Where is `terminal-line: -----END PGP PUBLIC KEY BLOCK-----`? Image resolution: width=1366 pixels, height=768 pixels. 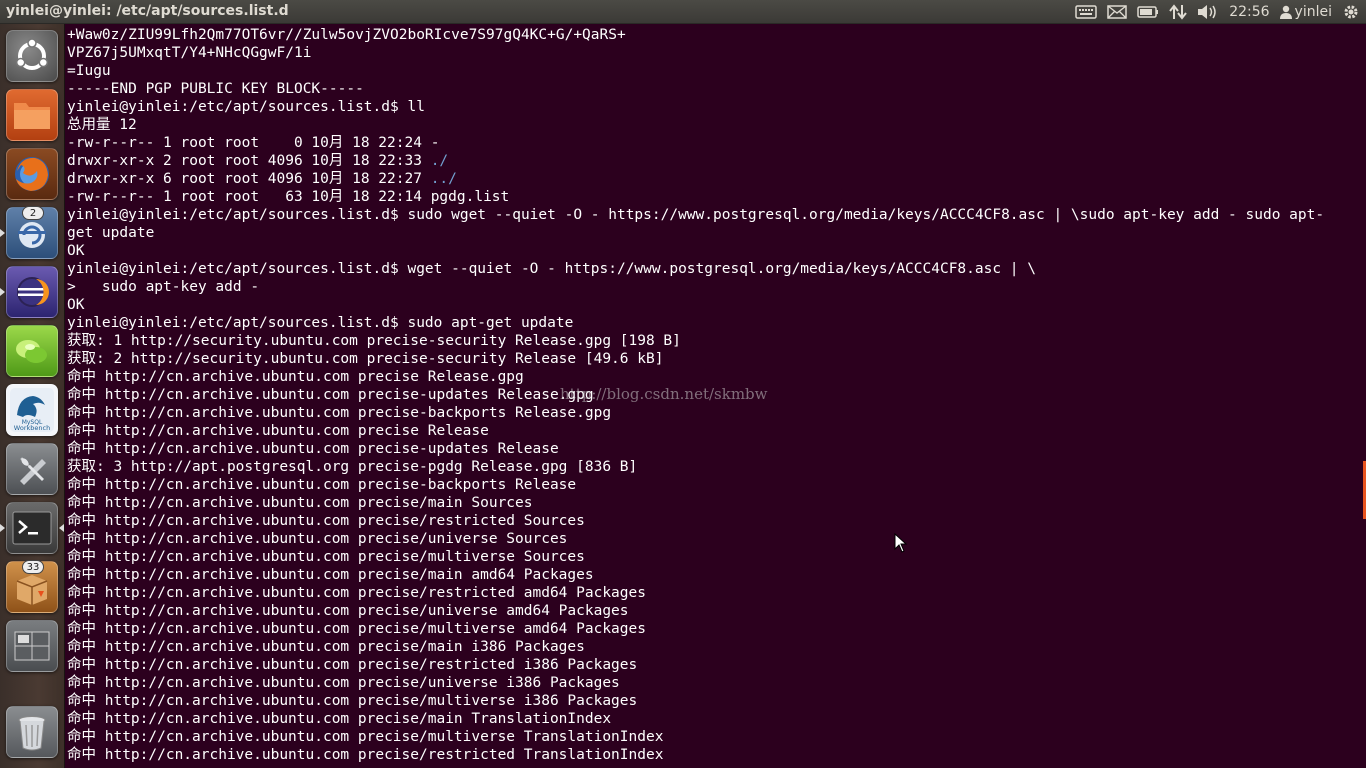 terminal-line: -----END PGP PUBLIC KEY BLOCK----- is located at coordinates (215, 89).